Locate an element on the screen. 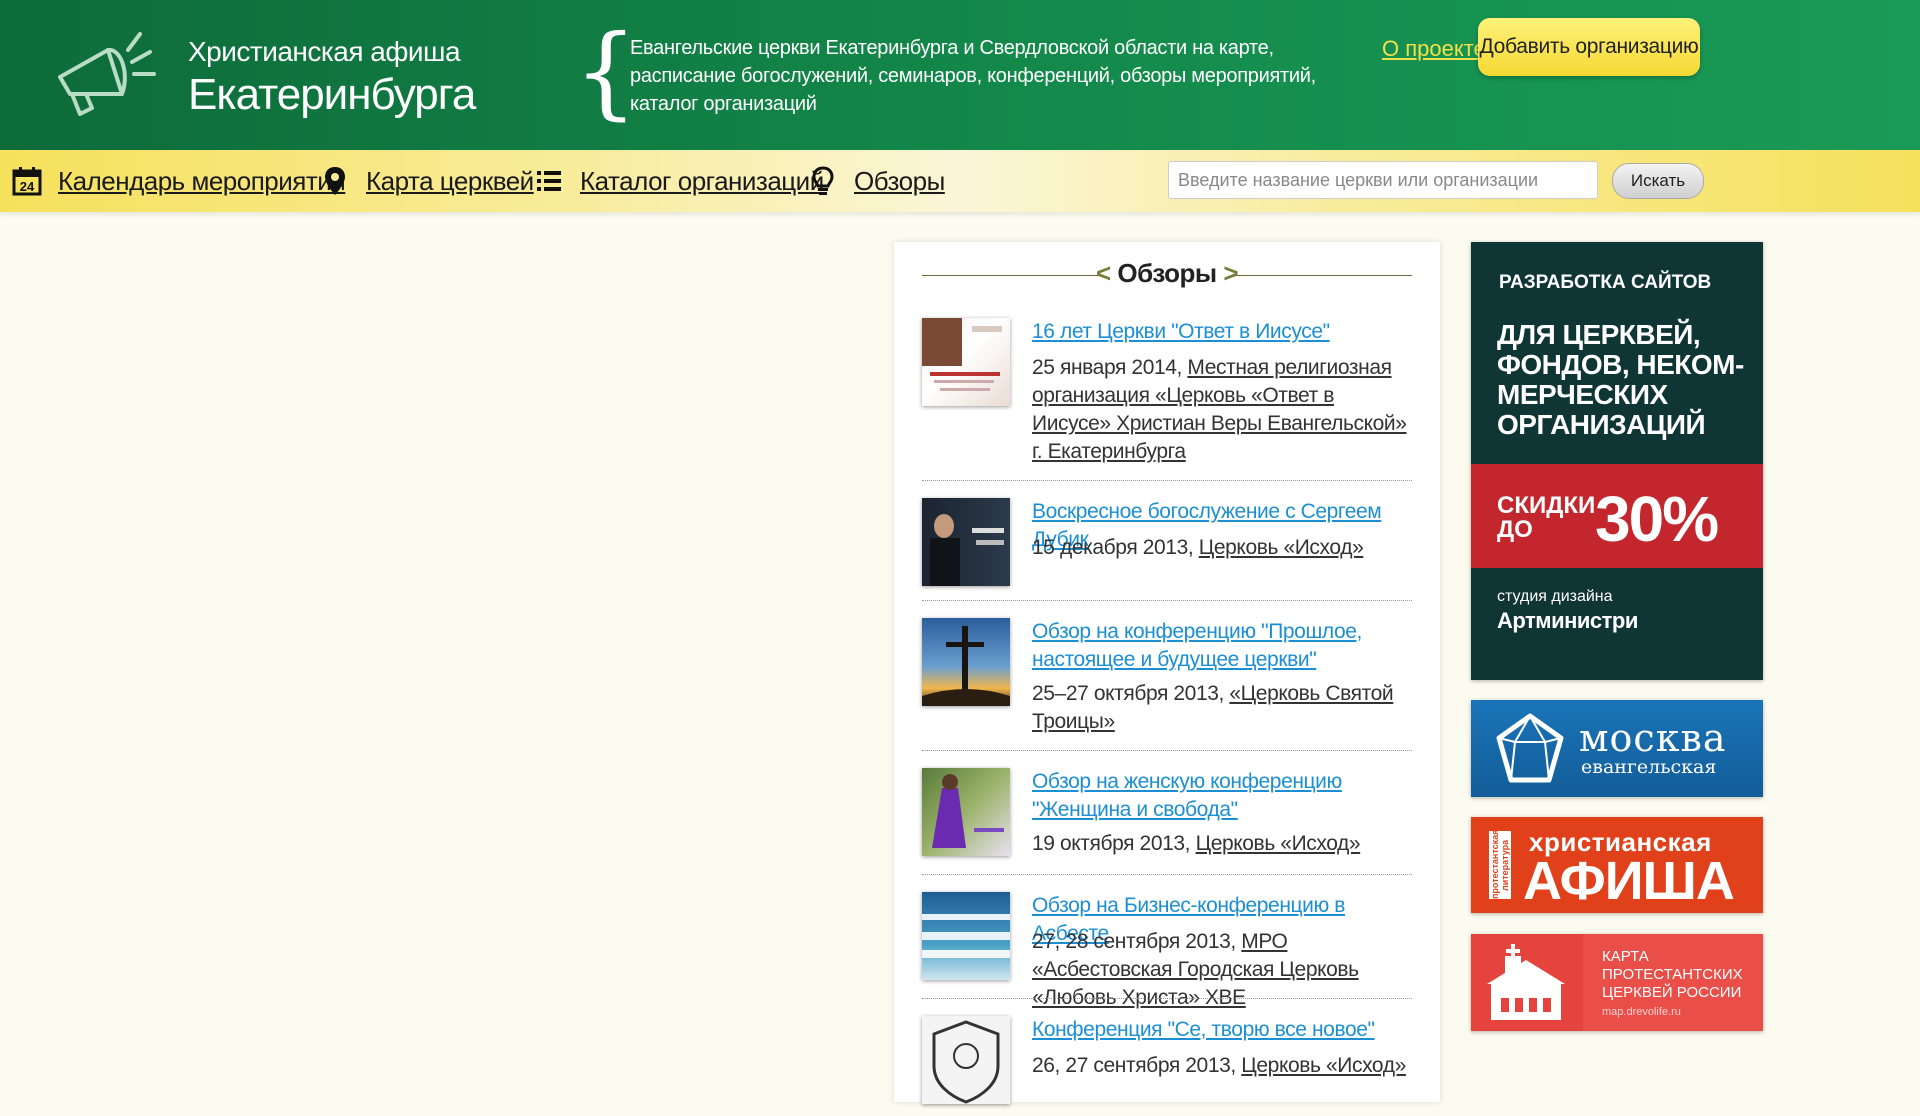 The width and height of the screenshot is (1920, 1116). about-link: О проекте is located at coordinates (1434, 49).